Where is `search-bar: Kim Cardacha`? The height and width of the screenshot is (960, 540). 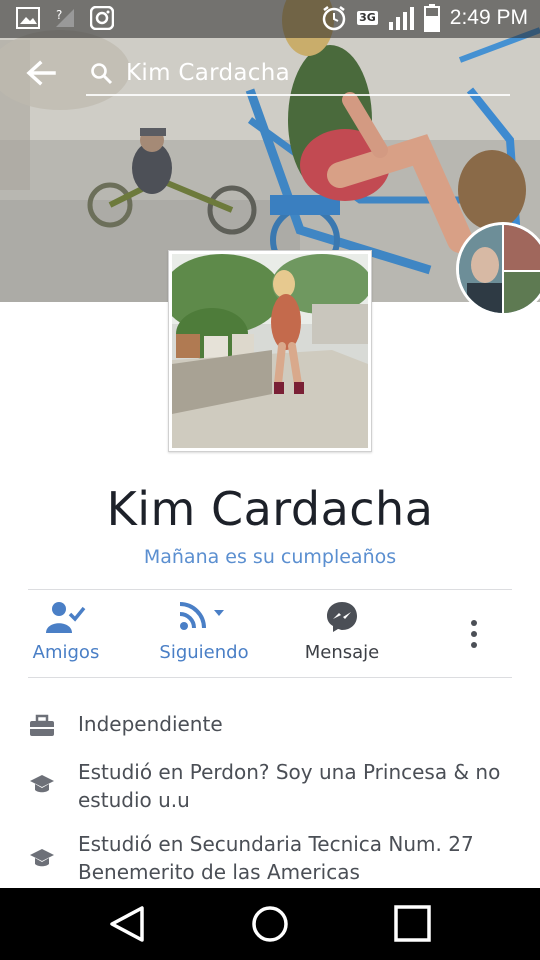 search-bar: Kim Cardacha is located at coordinates (298, 75).